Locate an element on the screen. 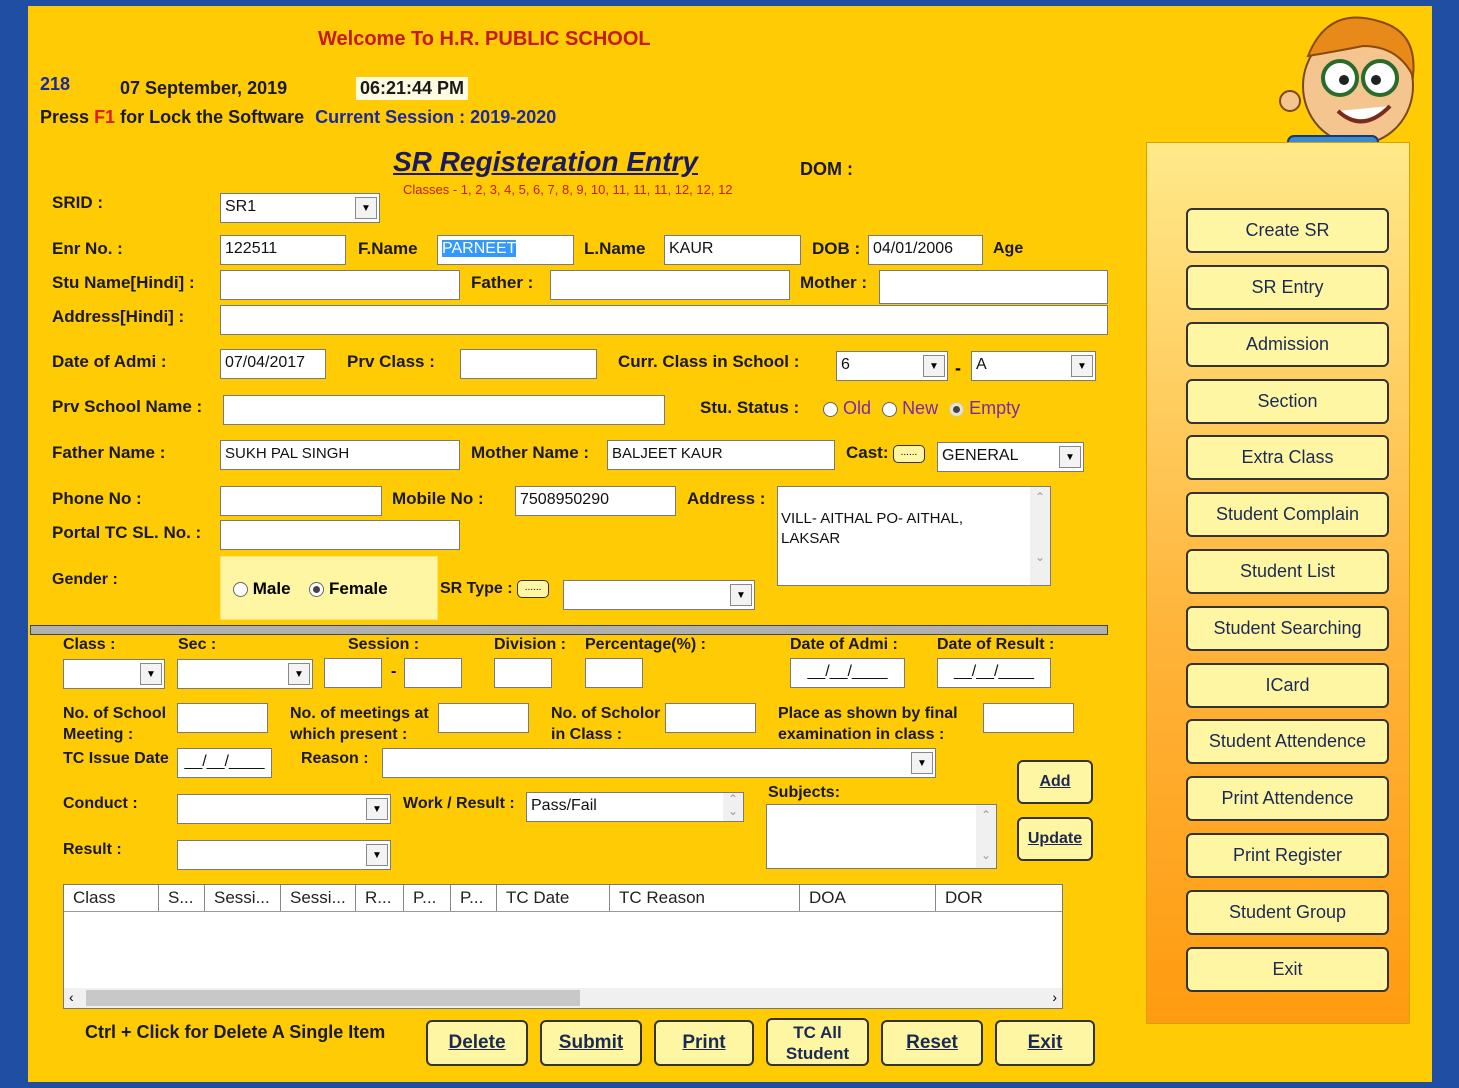 The height and width of the screenshot is (1088, 1459). work-result-input: Pass/Fail ⌃ ⌄ is located at coordinates (635, 807).